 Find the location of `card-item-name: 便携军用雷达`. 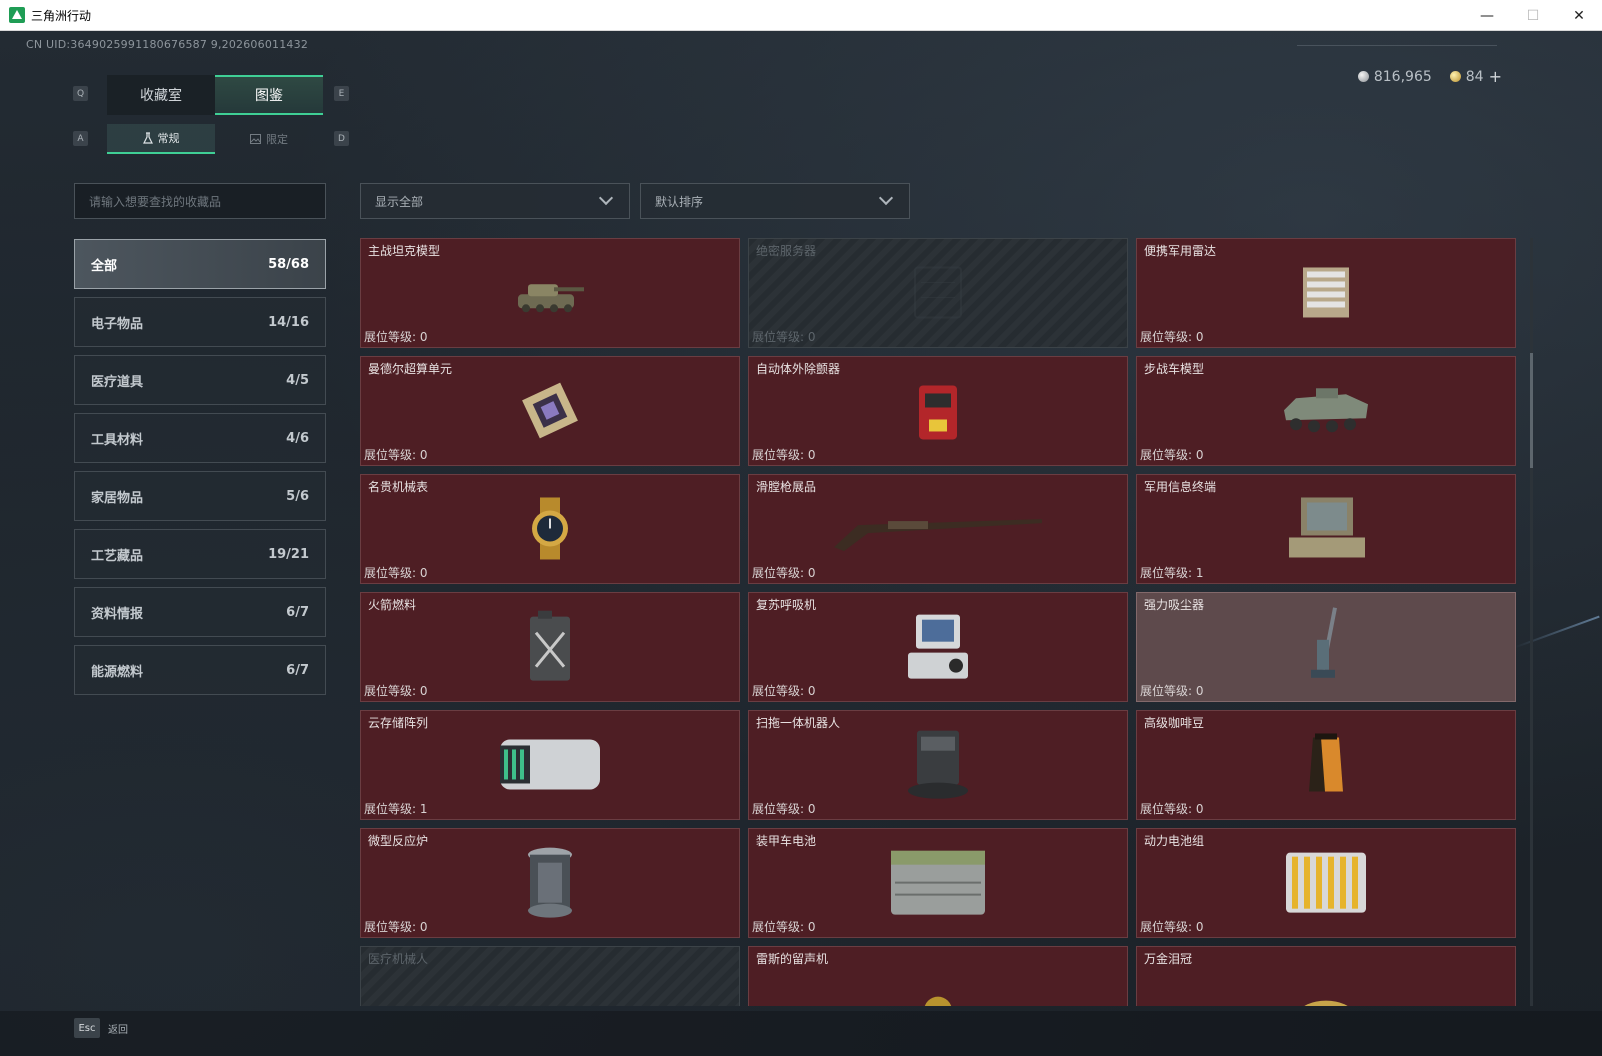

card-item-name: 便携军用雷达 is located at coordinates (1180, 251).